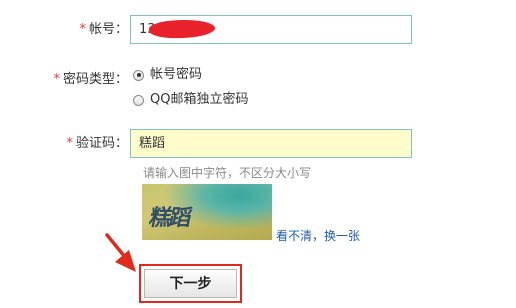 Image resolution: width=516 pixels, height=308 pixels. I want to click on red-arrow-icon, so click(120, 252).